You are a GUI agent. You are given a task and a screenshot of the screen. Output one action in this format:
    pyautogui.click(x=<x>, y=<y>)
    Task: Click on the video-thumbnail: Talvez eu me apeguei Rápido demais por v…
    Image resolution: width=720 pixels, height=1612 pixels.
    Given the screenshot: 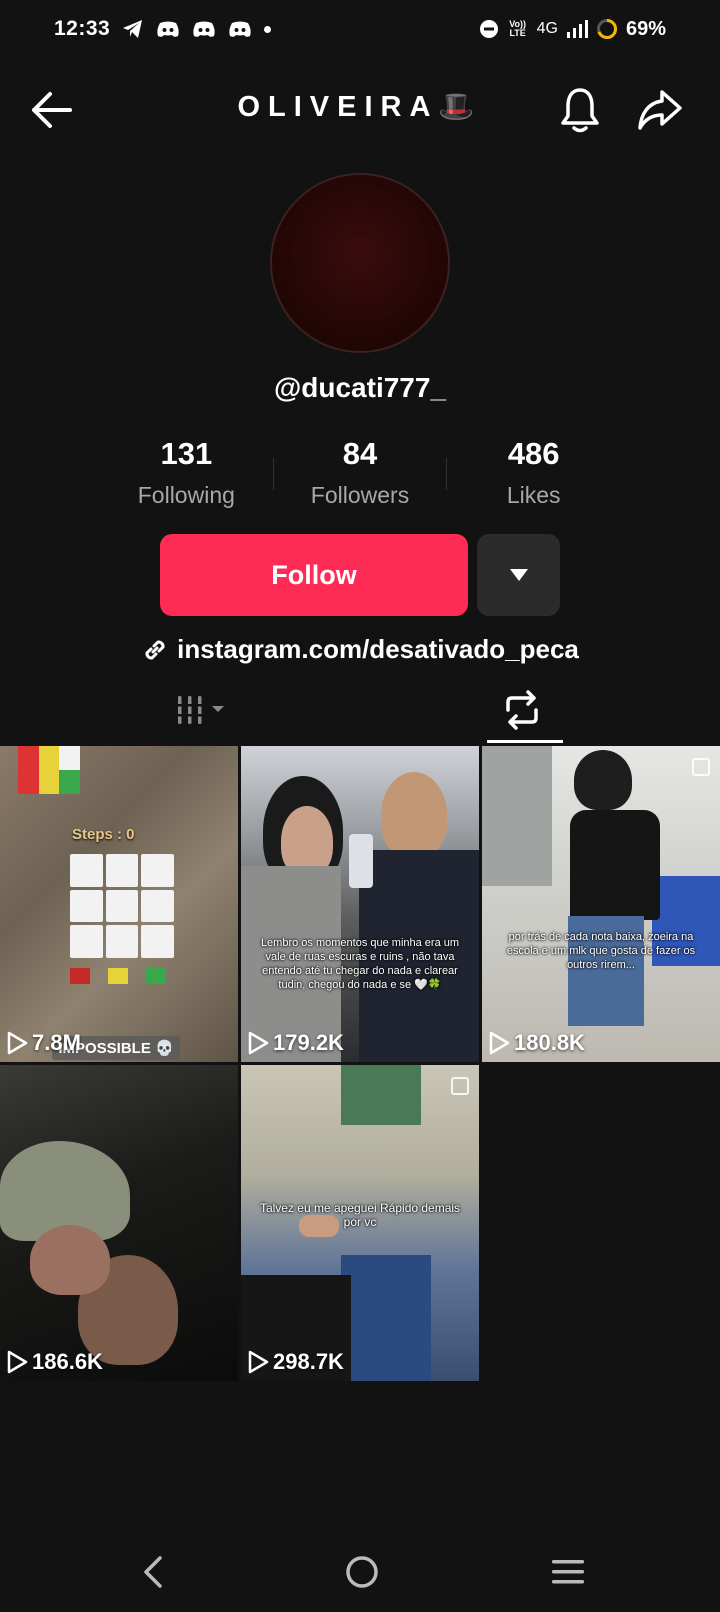 What is the action you would take?
    pyautogui.click(x=360, y=1223)
    